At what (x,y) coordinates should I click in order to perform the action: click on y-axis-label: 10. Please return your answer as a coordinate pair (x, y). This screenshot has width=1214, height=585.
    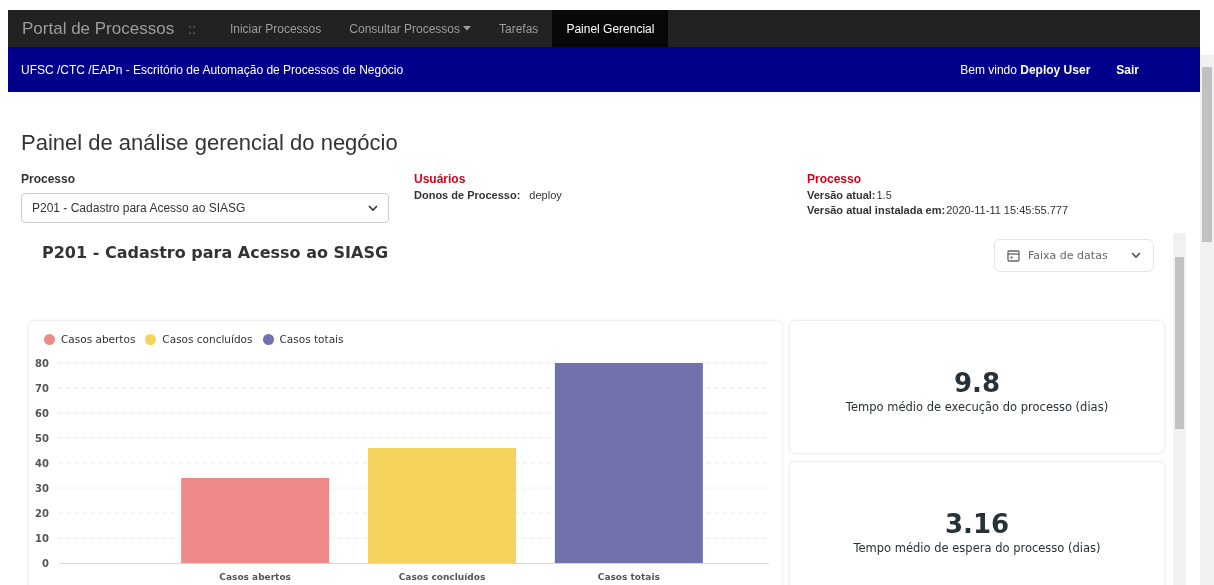
    Looking at the image, I should click on (42, 538).